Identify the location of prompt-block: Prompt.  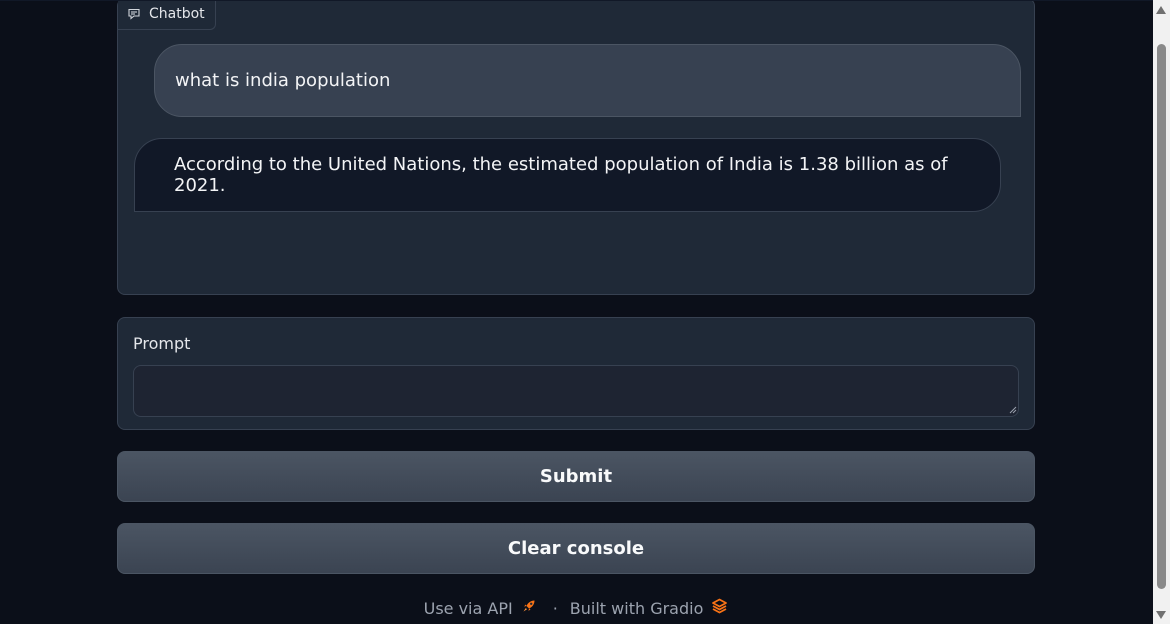
(576, 373).